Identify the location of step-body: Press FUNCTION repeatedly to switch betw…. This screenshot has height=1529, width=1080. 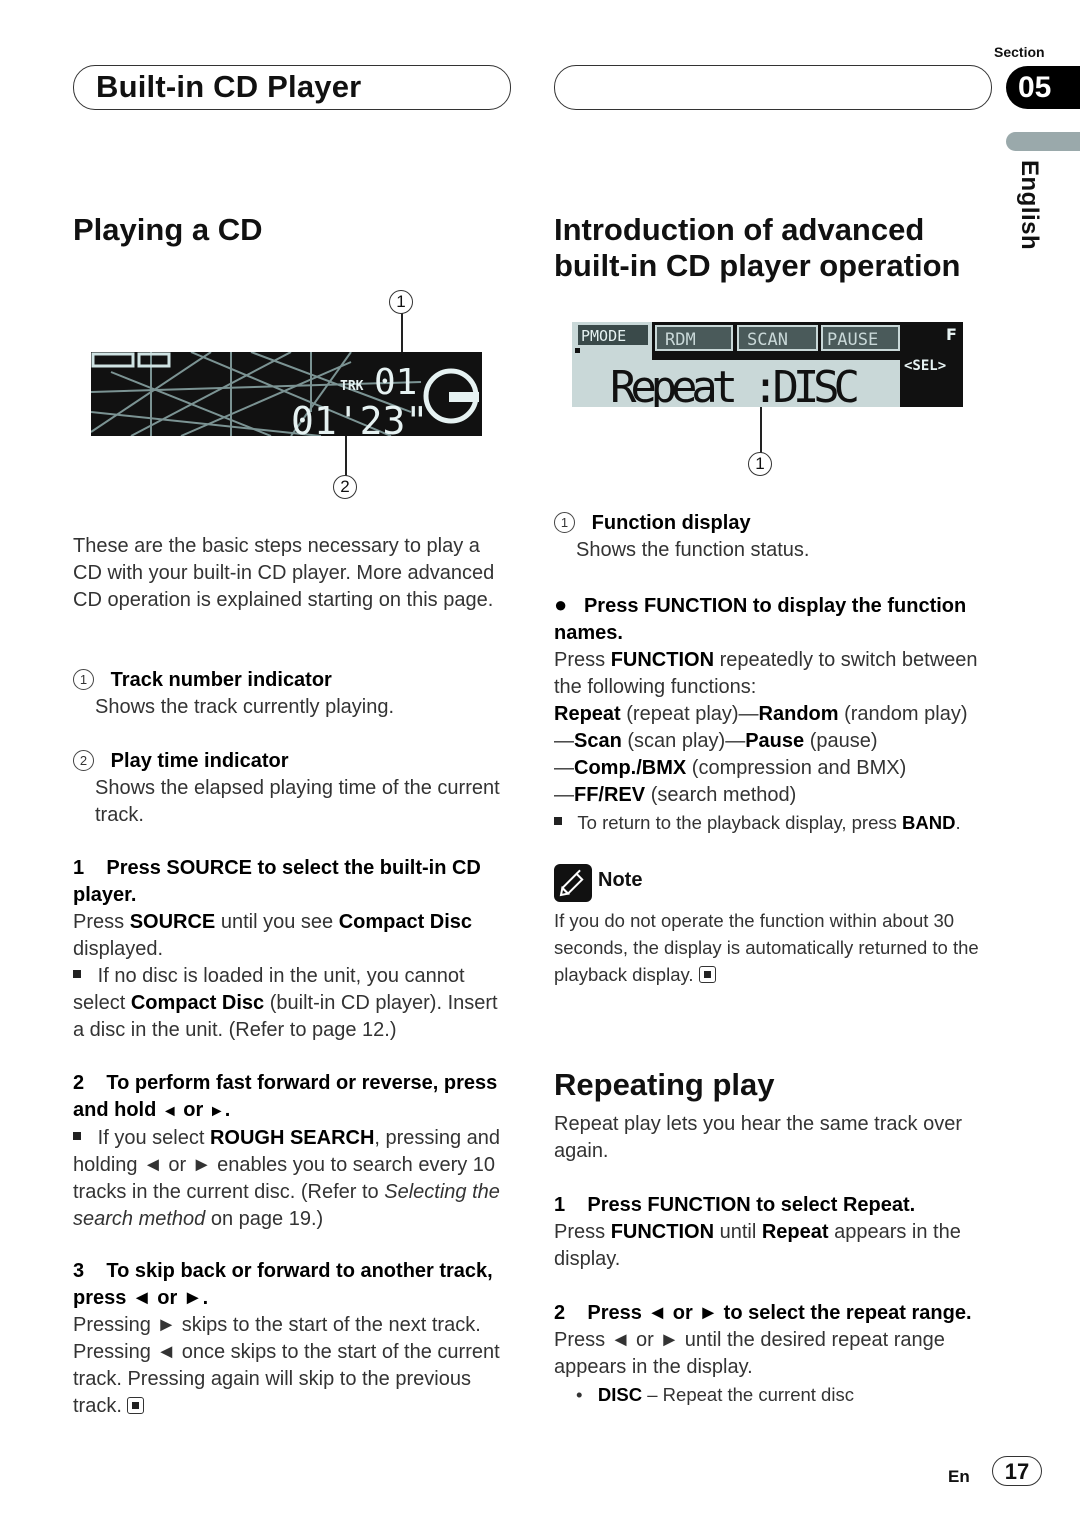
(766, 673).